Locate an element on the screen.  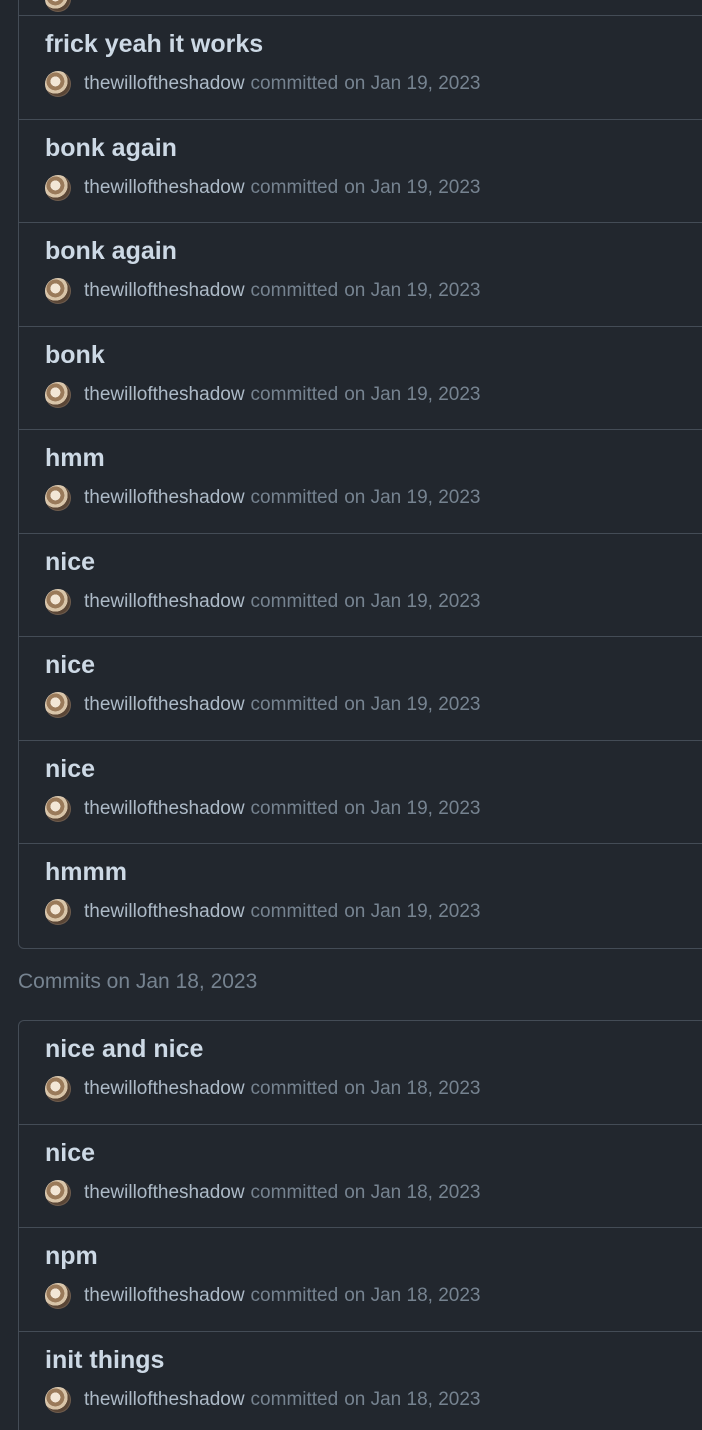
date-group-heading: Commits on Jan 18, 2023 is located at coordinates (138, 981).